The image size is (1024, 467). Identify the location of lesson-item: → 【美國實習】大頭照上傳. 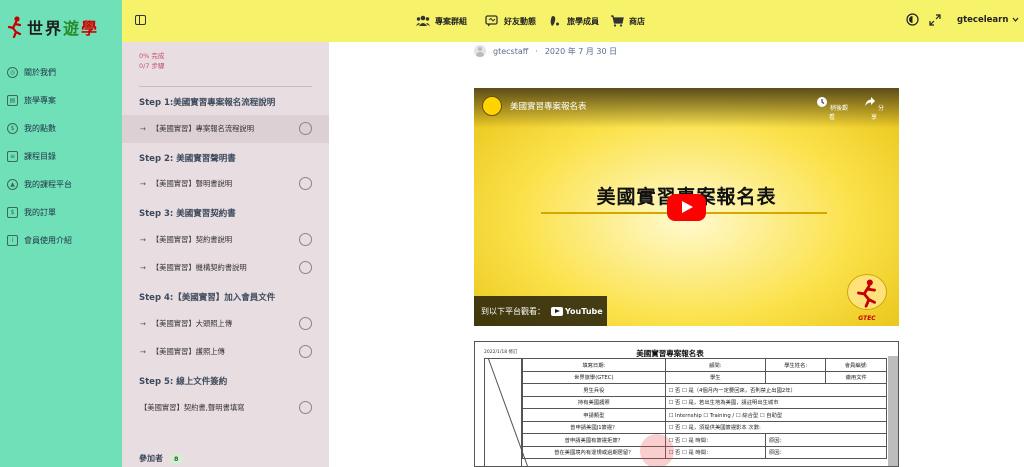
(225, 324).